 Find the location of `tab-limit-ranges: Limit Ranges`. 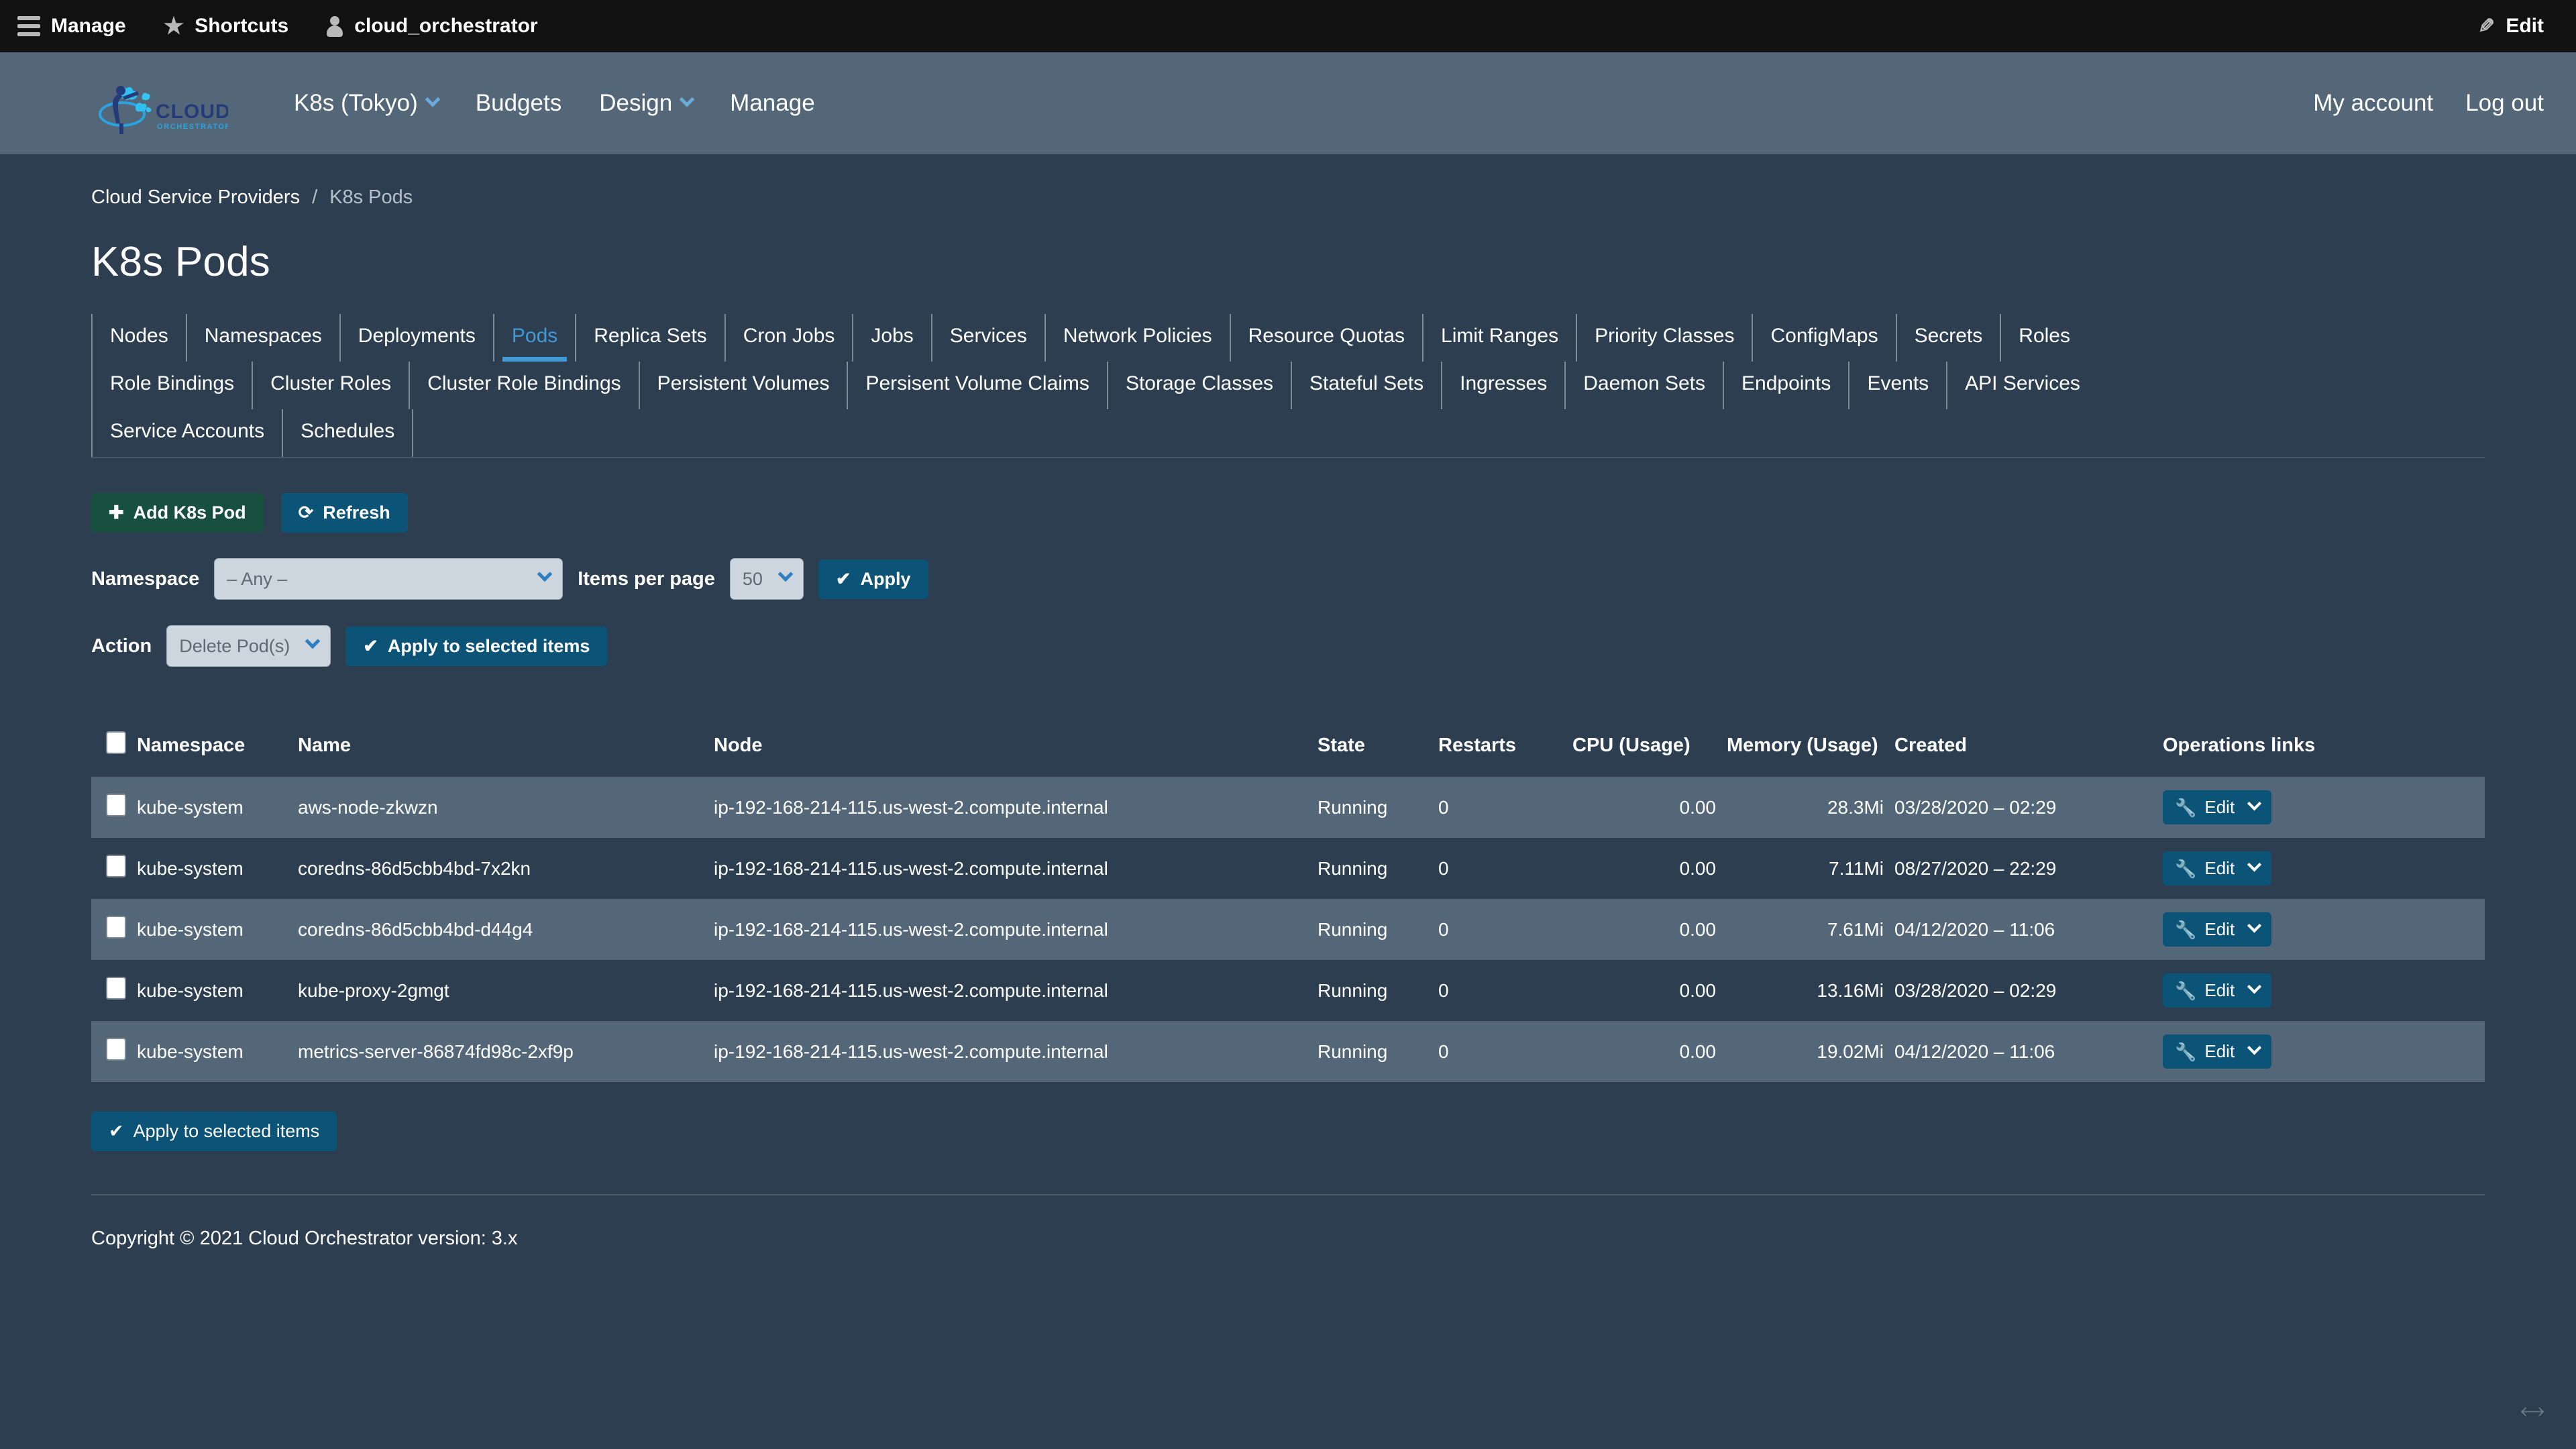

tab-limit-ranges: Limit Ranges is located at coordinates (1499, 338).